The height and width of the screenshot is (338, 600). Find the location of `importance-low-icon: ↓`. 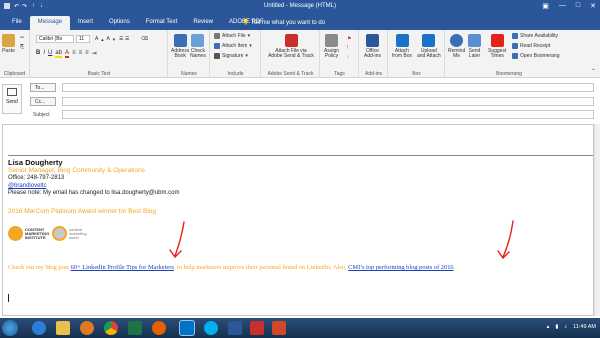

importance-low-icon: ↓ is located at coordinates (348, 57).